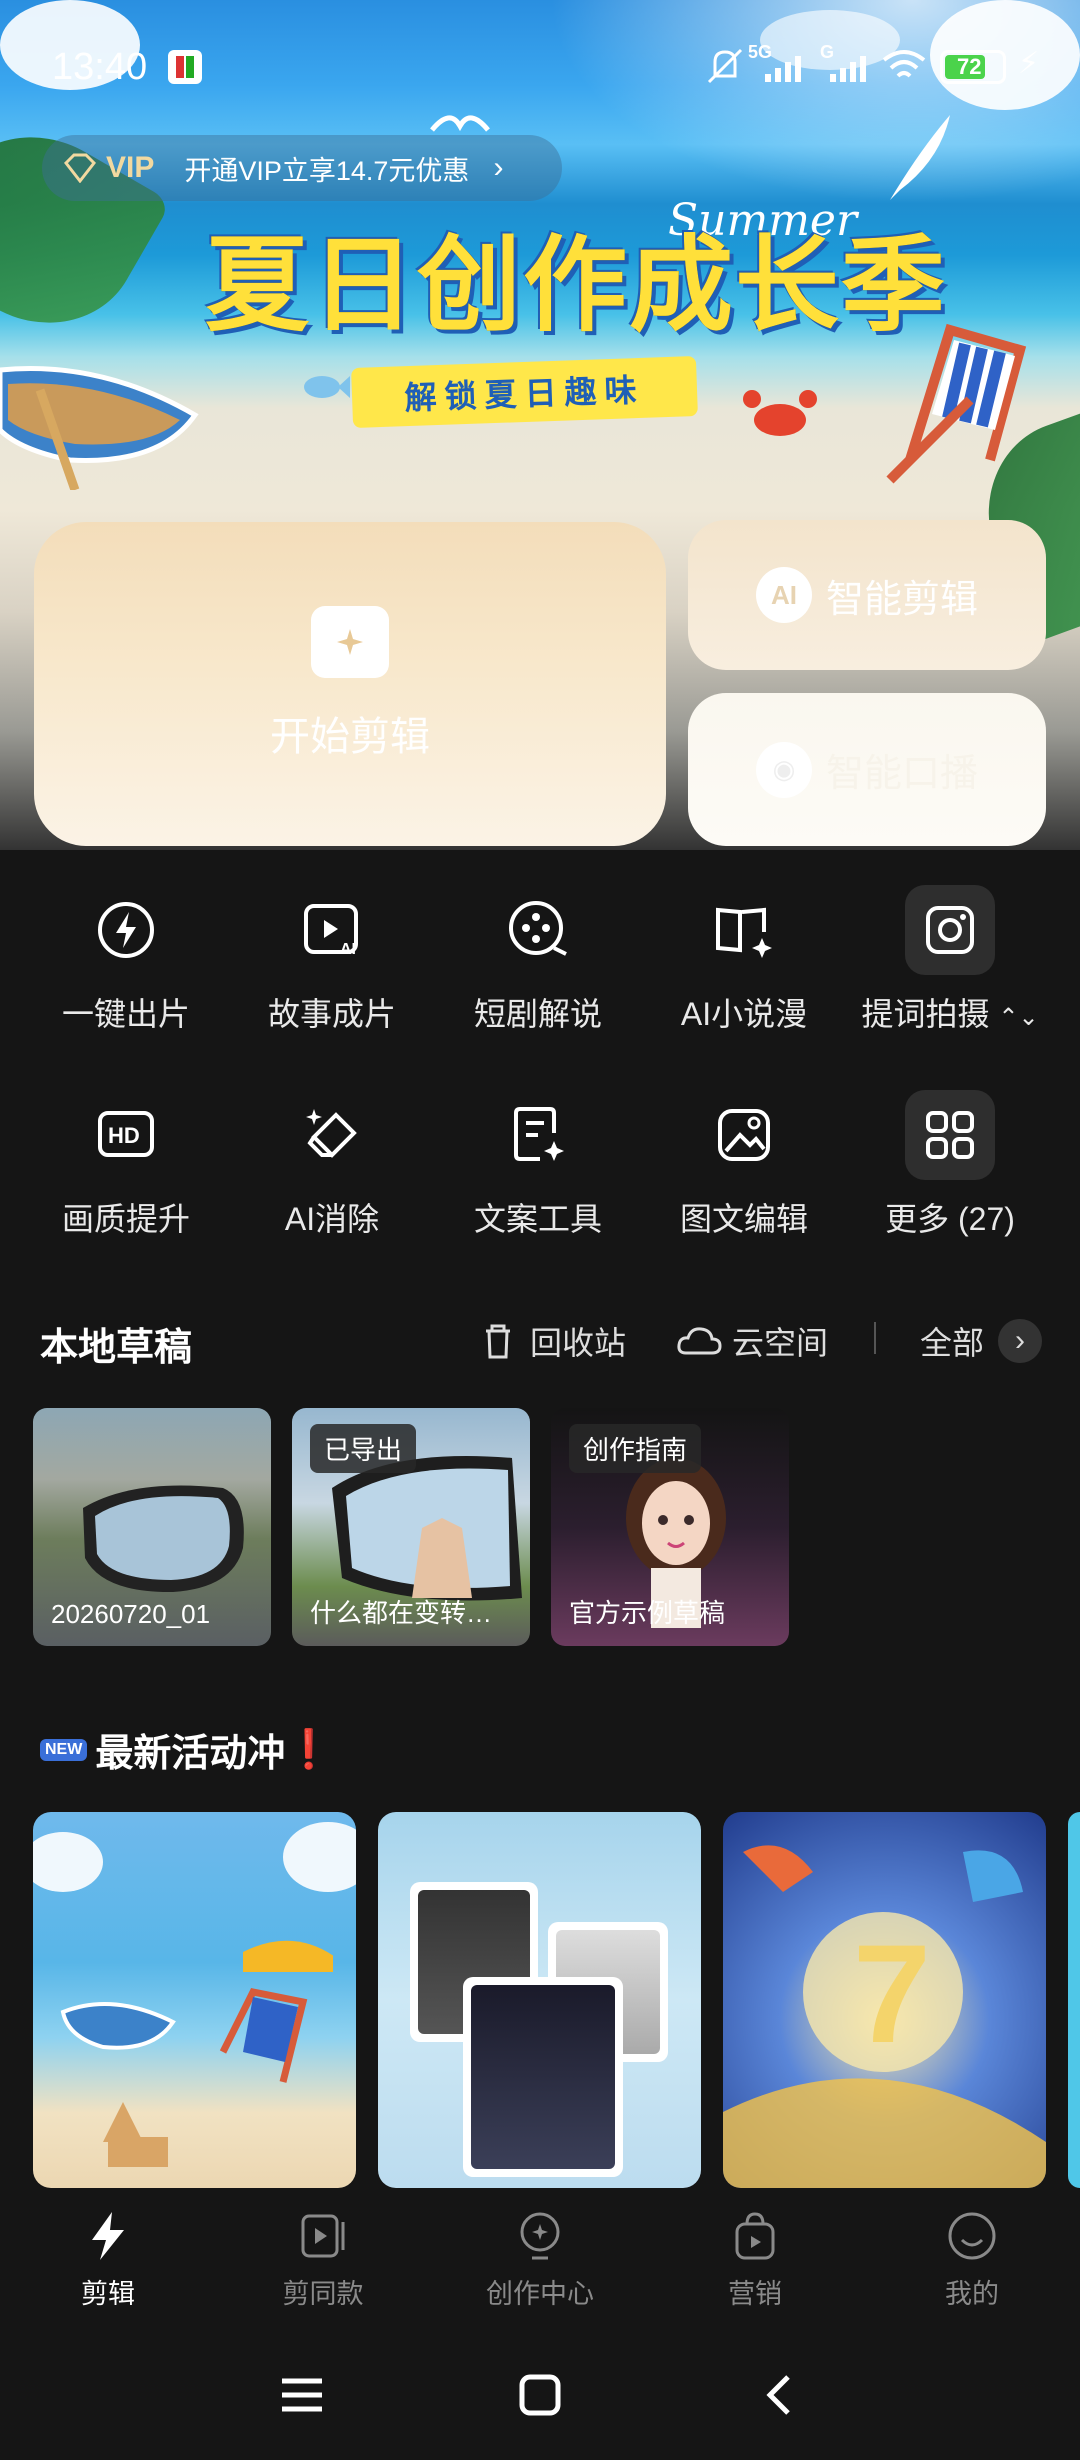 This screenshot has height=2460, width=1080. I want to click on draft-name: 官方示例草稿, so click(647, 1613).